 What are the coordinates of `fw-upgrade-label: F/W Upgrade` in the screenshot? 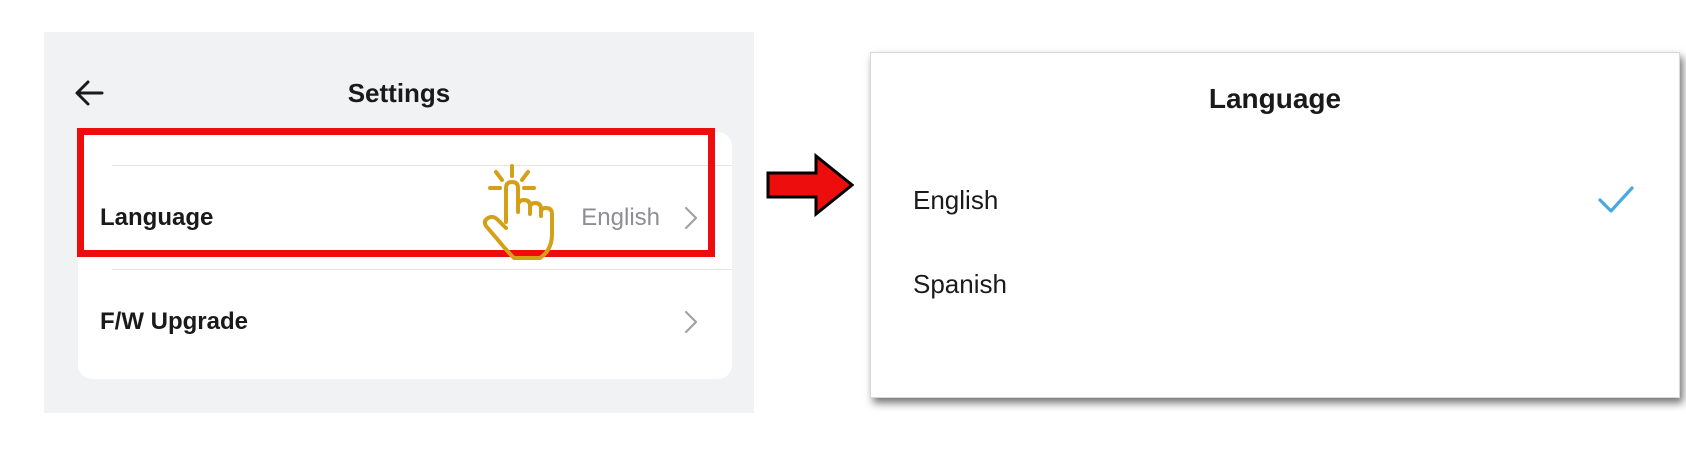 It's located at (174, 321).